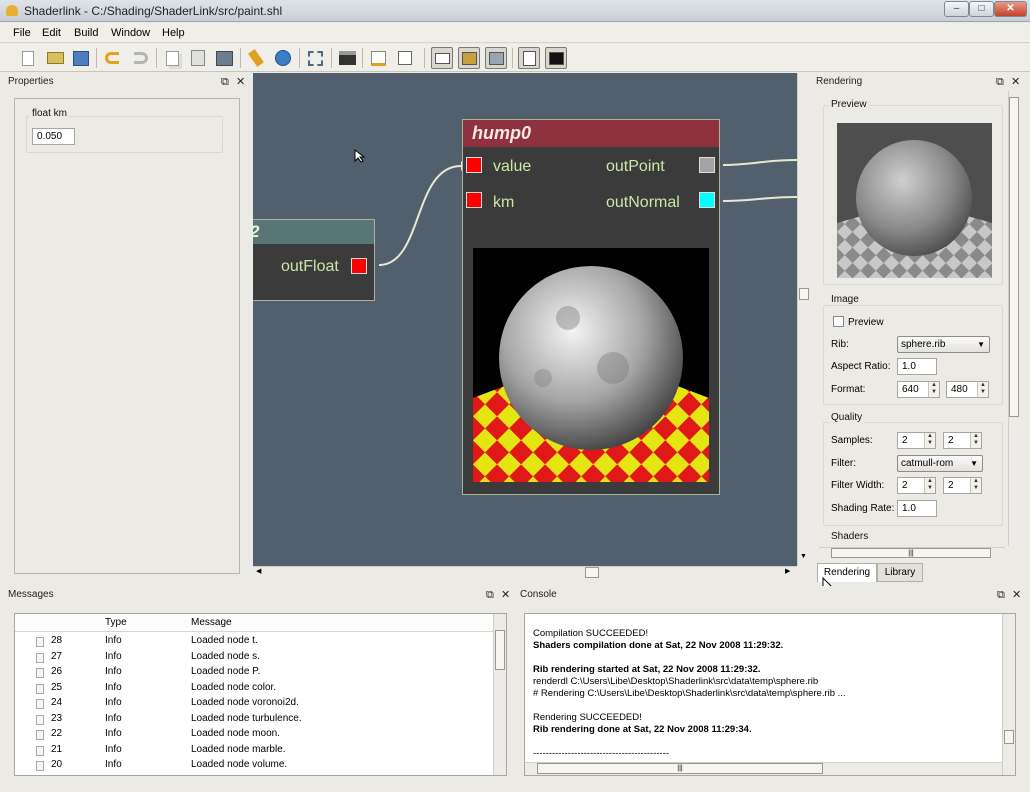  Describe the element at coordinates (255, 734) in the screenshot. I see `table-row: 22 Info Loaded node moon.` at that location.